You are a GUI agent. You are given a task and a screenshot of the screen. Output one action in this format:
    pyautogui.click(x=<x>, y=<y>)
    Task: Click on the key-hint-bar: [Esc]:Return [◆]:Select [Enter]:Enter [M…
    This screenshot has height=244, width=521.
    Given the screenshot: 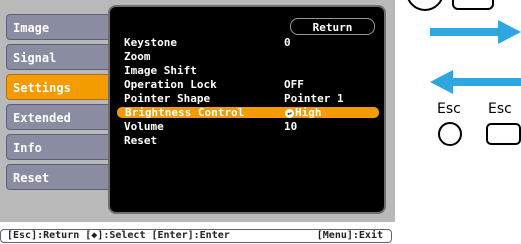 What is the action you would take?
    pyautogui.click(x=196, y=236)
    